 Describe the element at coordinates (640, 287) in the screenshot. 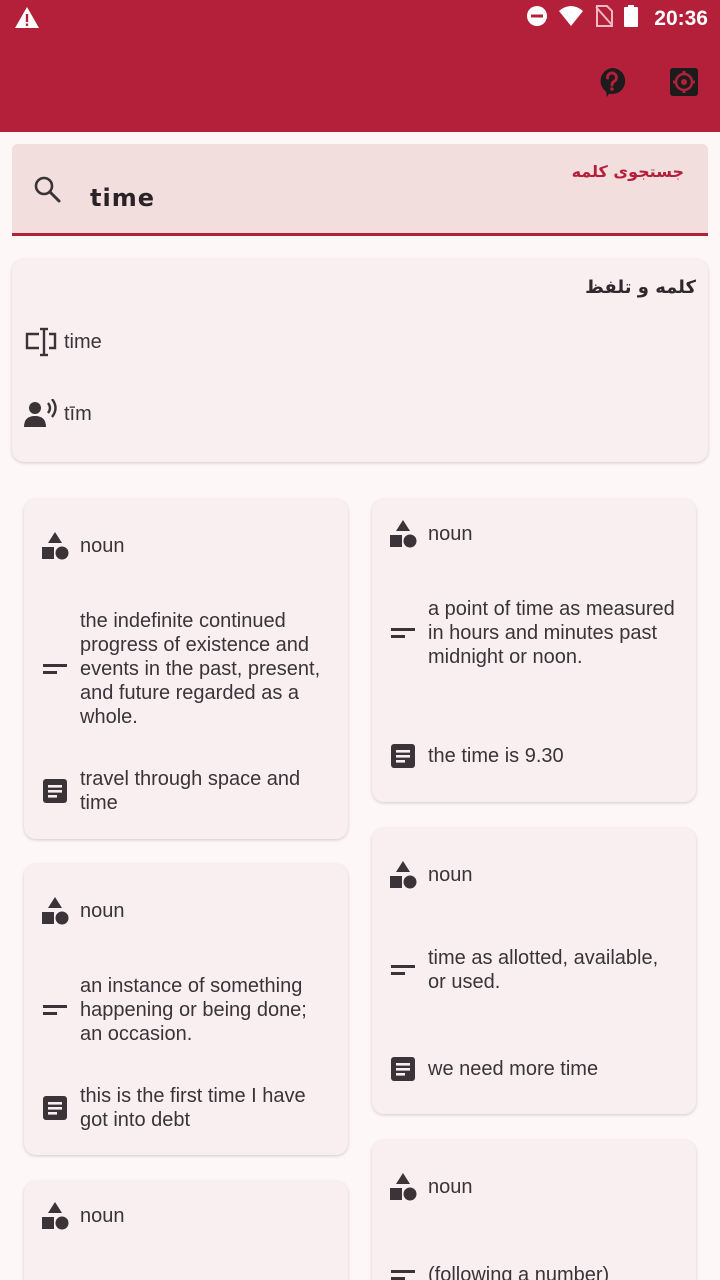

I see `word-card-title: کلمه و تلفظ` at that location.